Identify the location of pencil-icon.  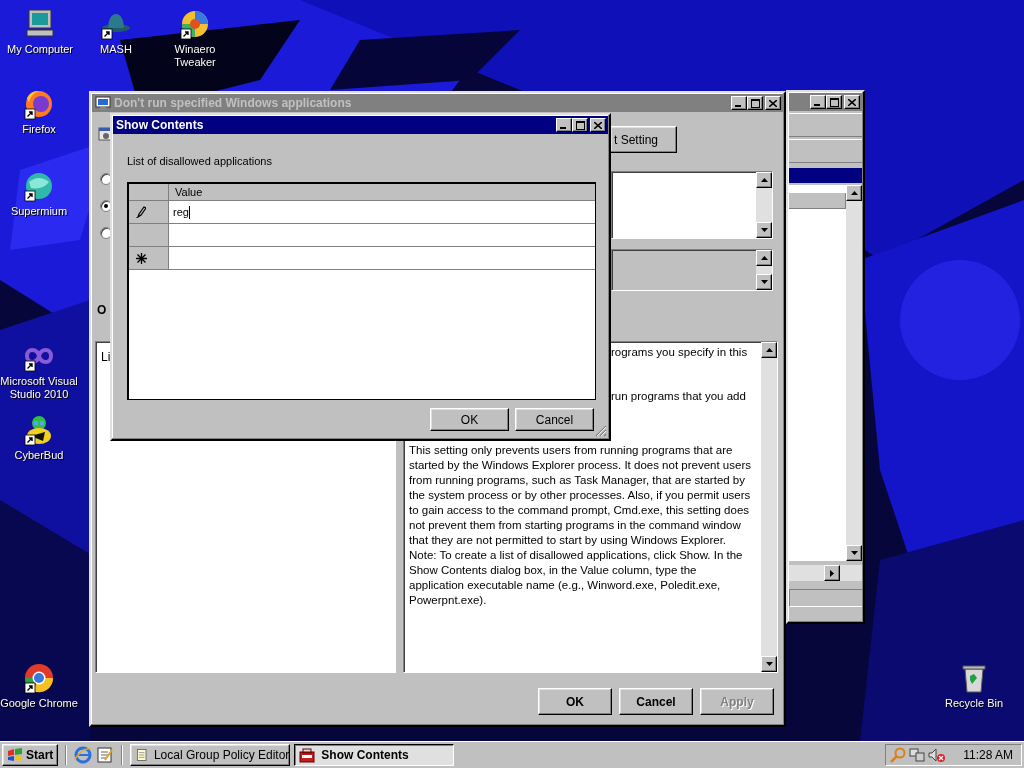
(141, 212).